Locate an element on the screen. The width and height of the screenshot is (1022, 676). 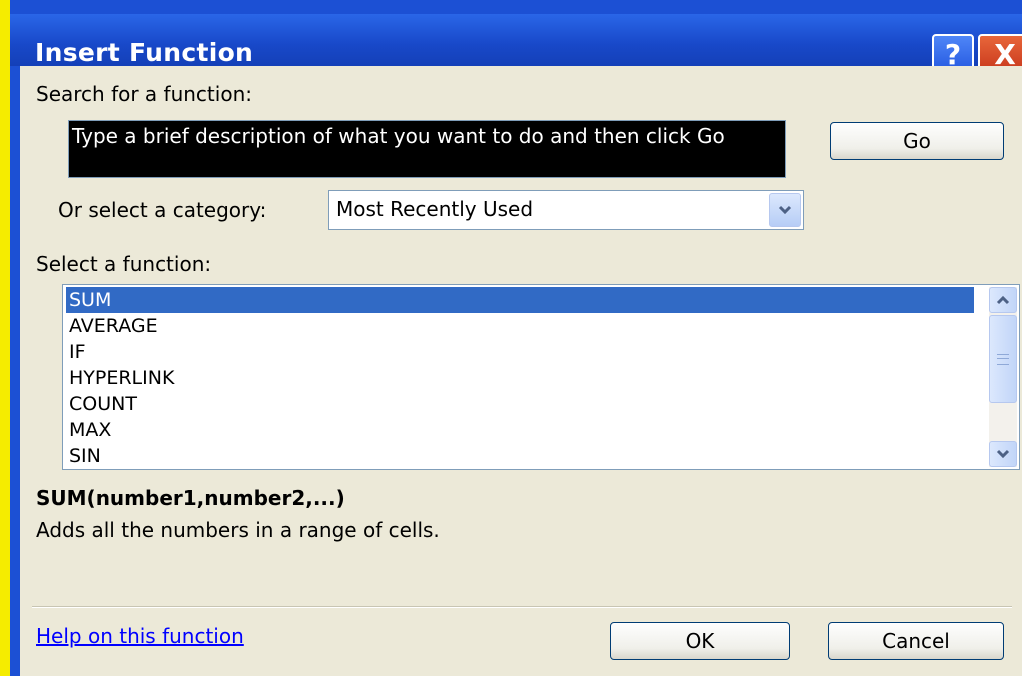
scroll-down-icon is located at coordinates (1003, 454).